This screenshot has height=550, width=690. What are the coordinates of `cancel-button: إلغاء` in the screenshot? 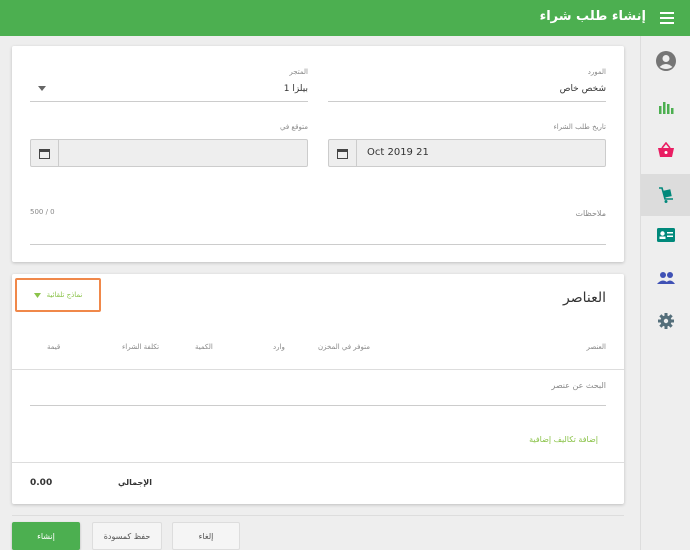 It's located at (206, 536).